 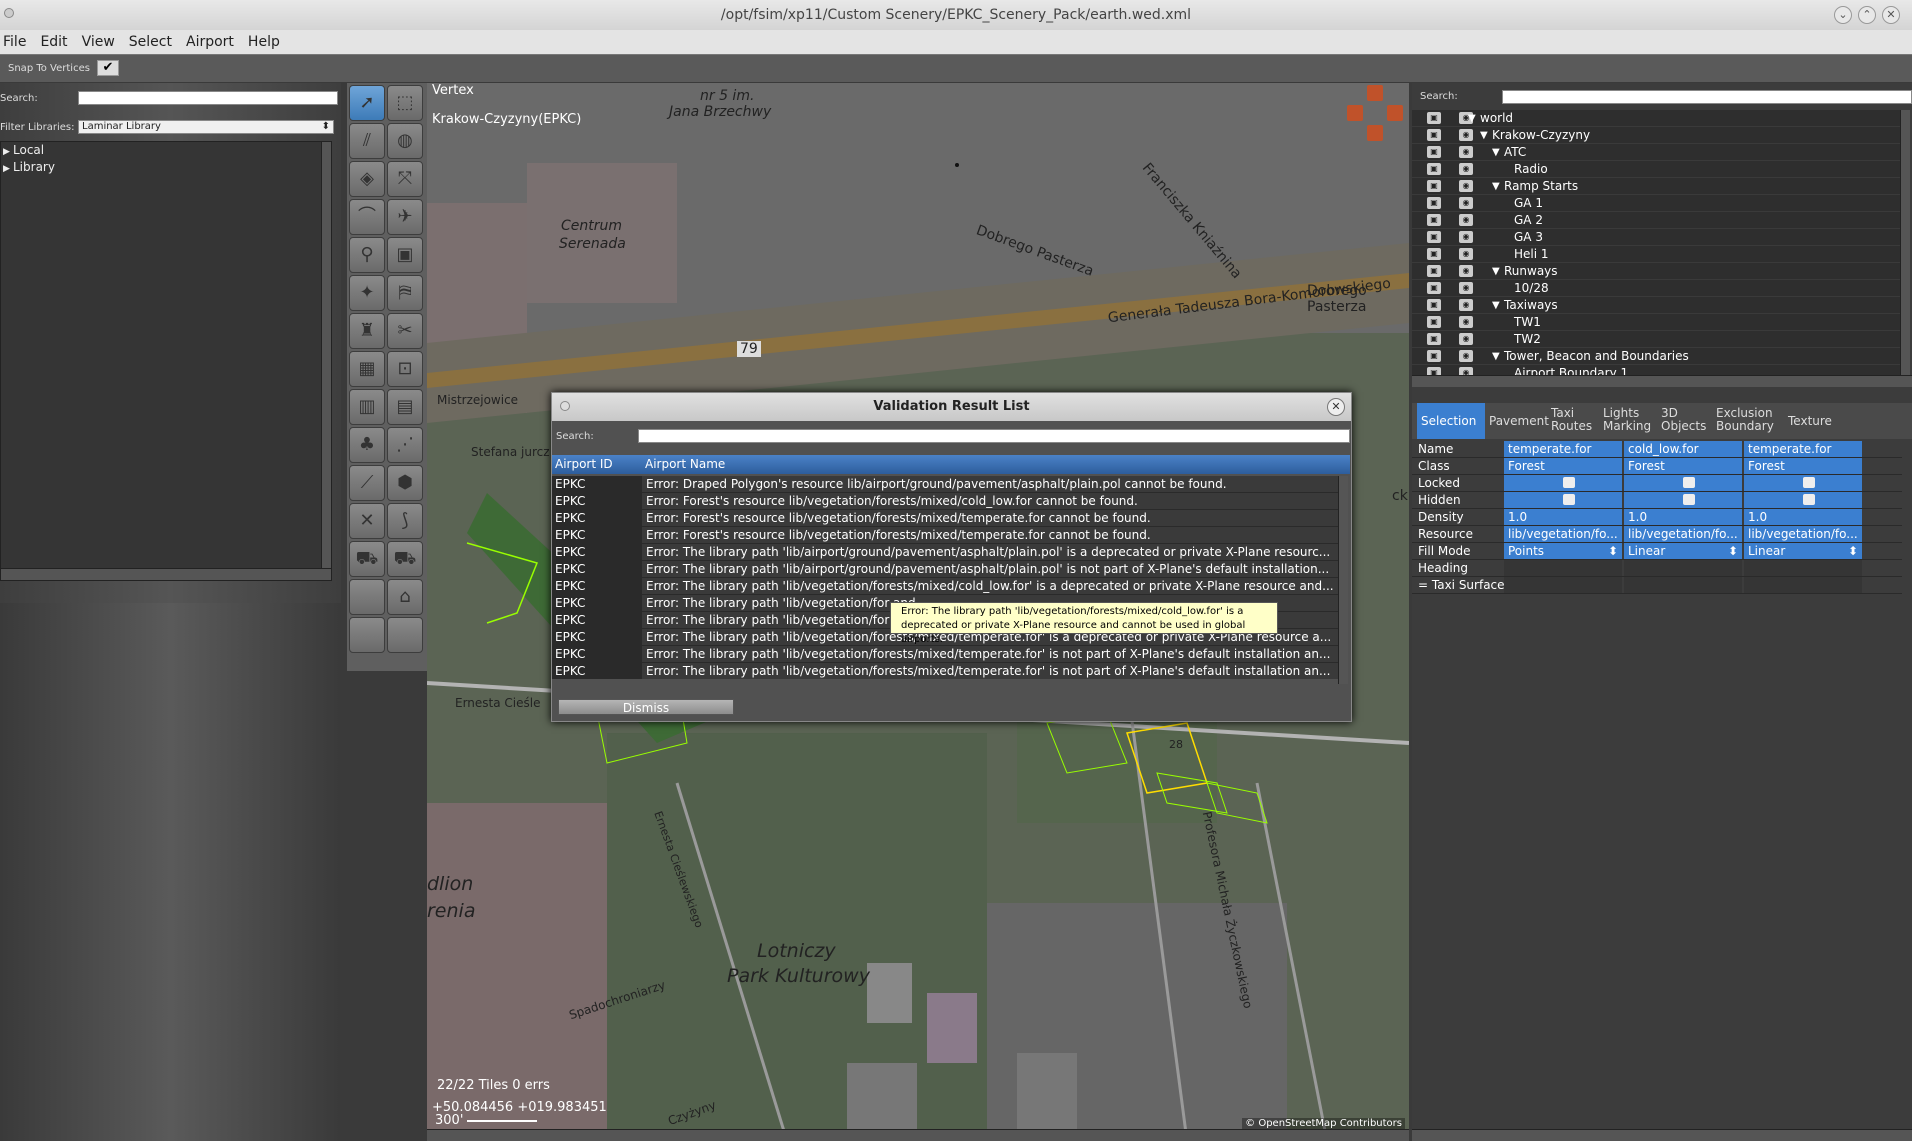 I want to click on tab-texture: Texture, so click(x=1813, y=421).